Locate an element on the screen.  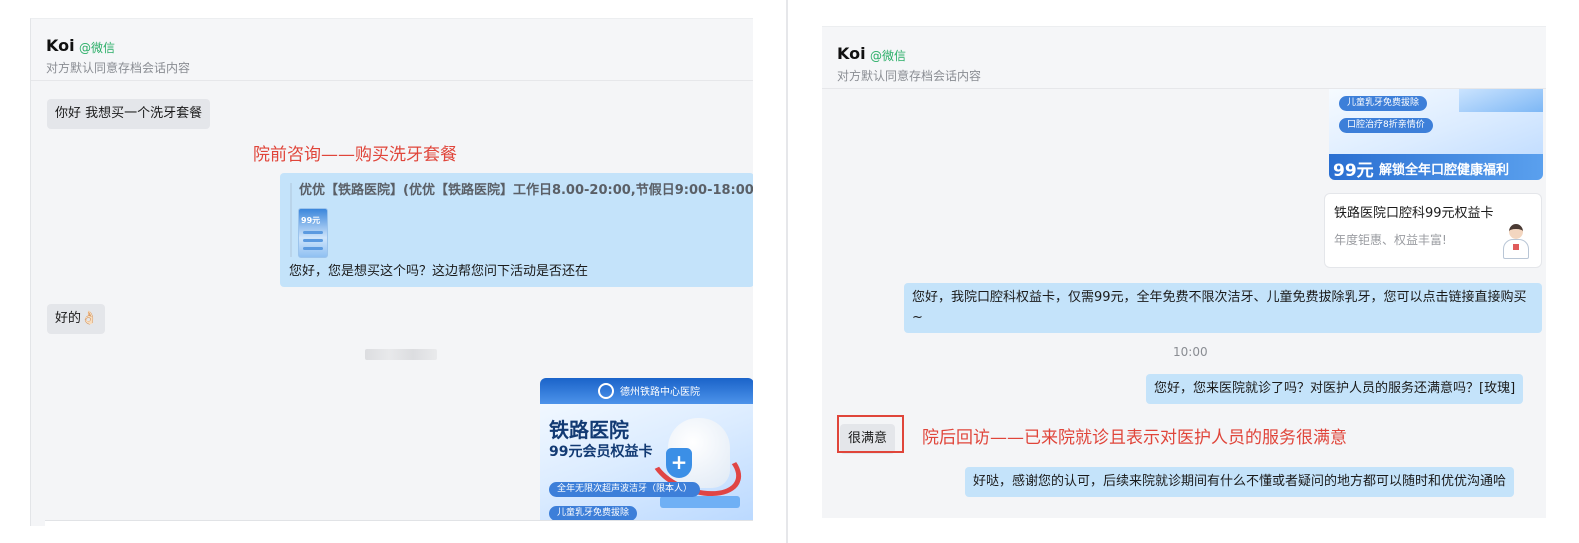
promo-subtitle: 99元会员权益卡 is located at coordinates (601, 452).